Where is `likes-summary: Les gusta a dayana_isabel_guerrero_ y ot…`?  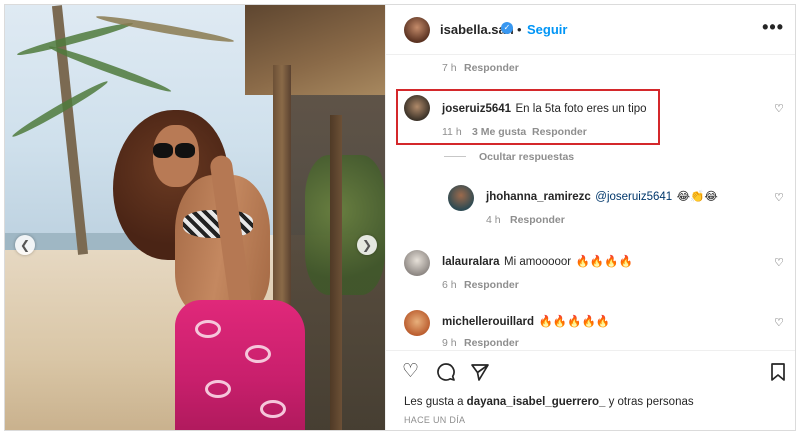
likes-summary: Les gusta a dayana_isabel_guerrero_ y ot… is located at coordinates (549, 402).